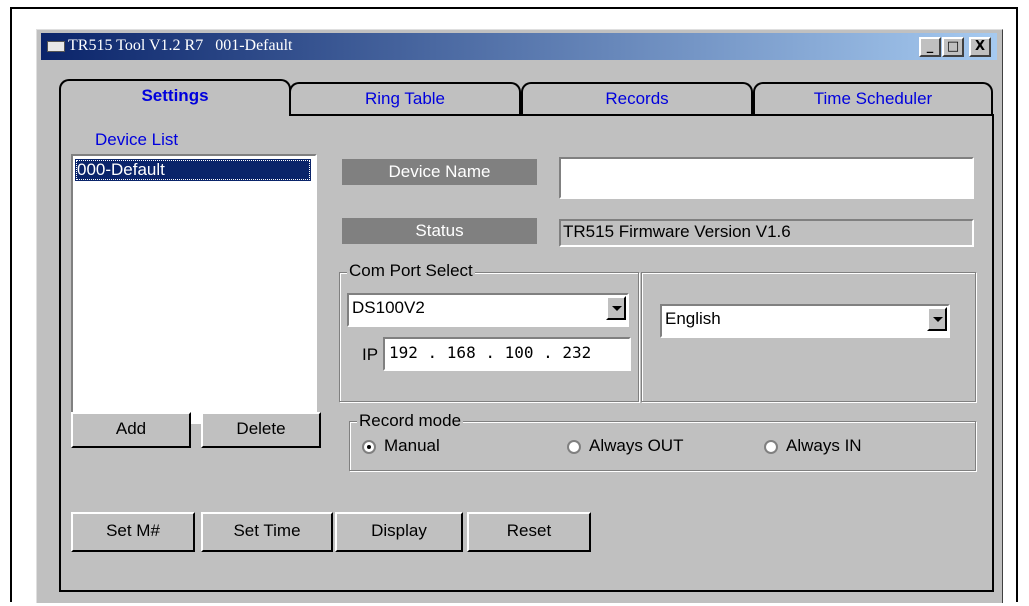  What do you see at coordinates (439, 231) in the screenshot?
I see `status-label: Status` at bounding box center [439, 231].